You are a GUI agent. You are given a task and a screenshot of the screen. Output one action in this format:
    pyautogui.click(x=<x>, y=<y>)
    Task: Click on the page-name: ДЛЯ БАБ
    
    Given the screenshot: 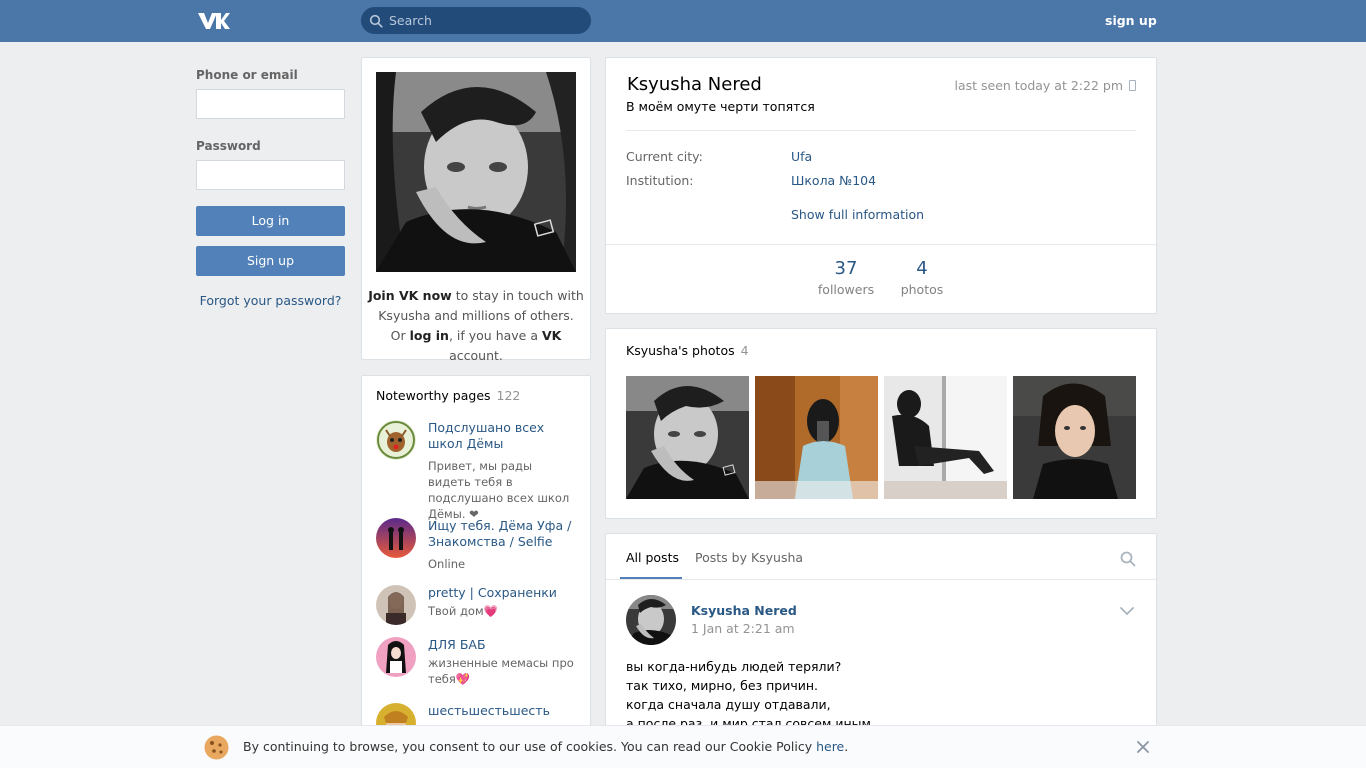 What is the action you would take?
    pyautogui.click(x=503, y=645)
    